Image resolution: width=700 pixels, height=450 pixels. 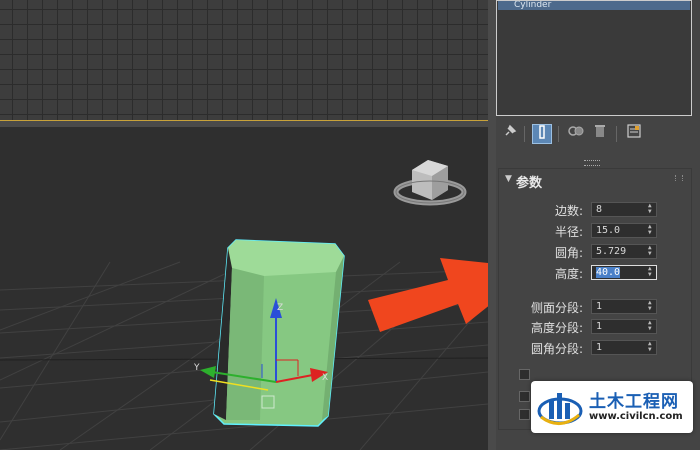 I want to click on configure-modifier-sets-icon, so click(x=634, y=134).